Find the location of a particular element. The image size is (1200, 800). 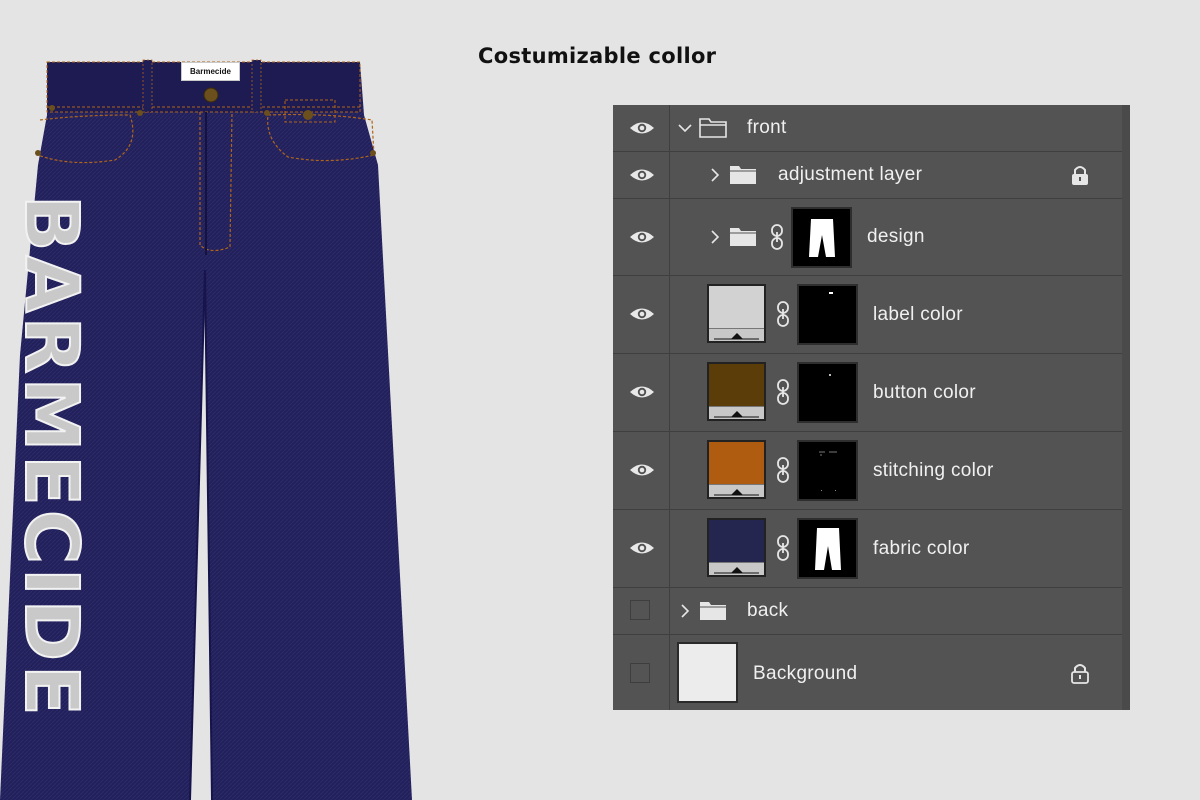

fabric-swatch is located at coordinates (736, 541).